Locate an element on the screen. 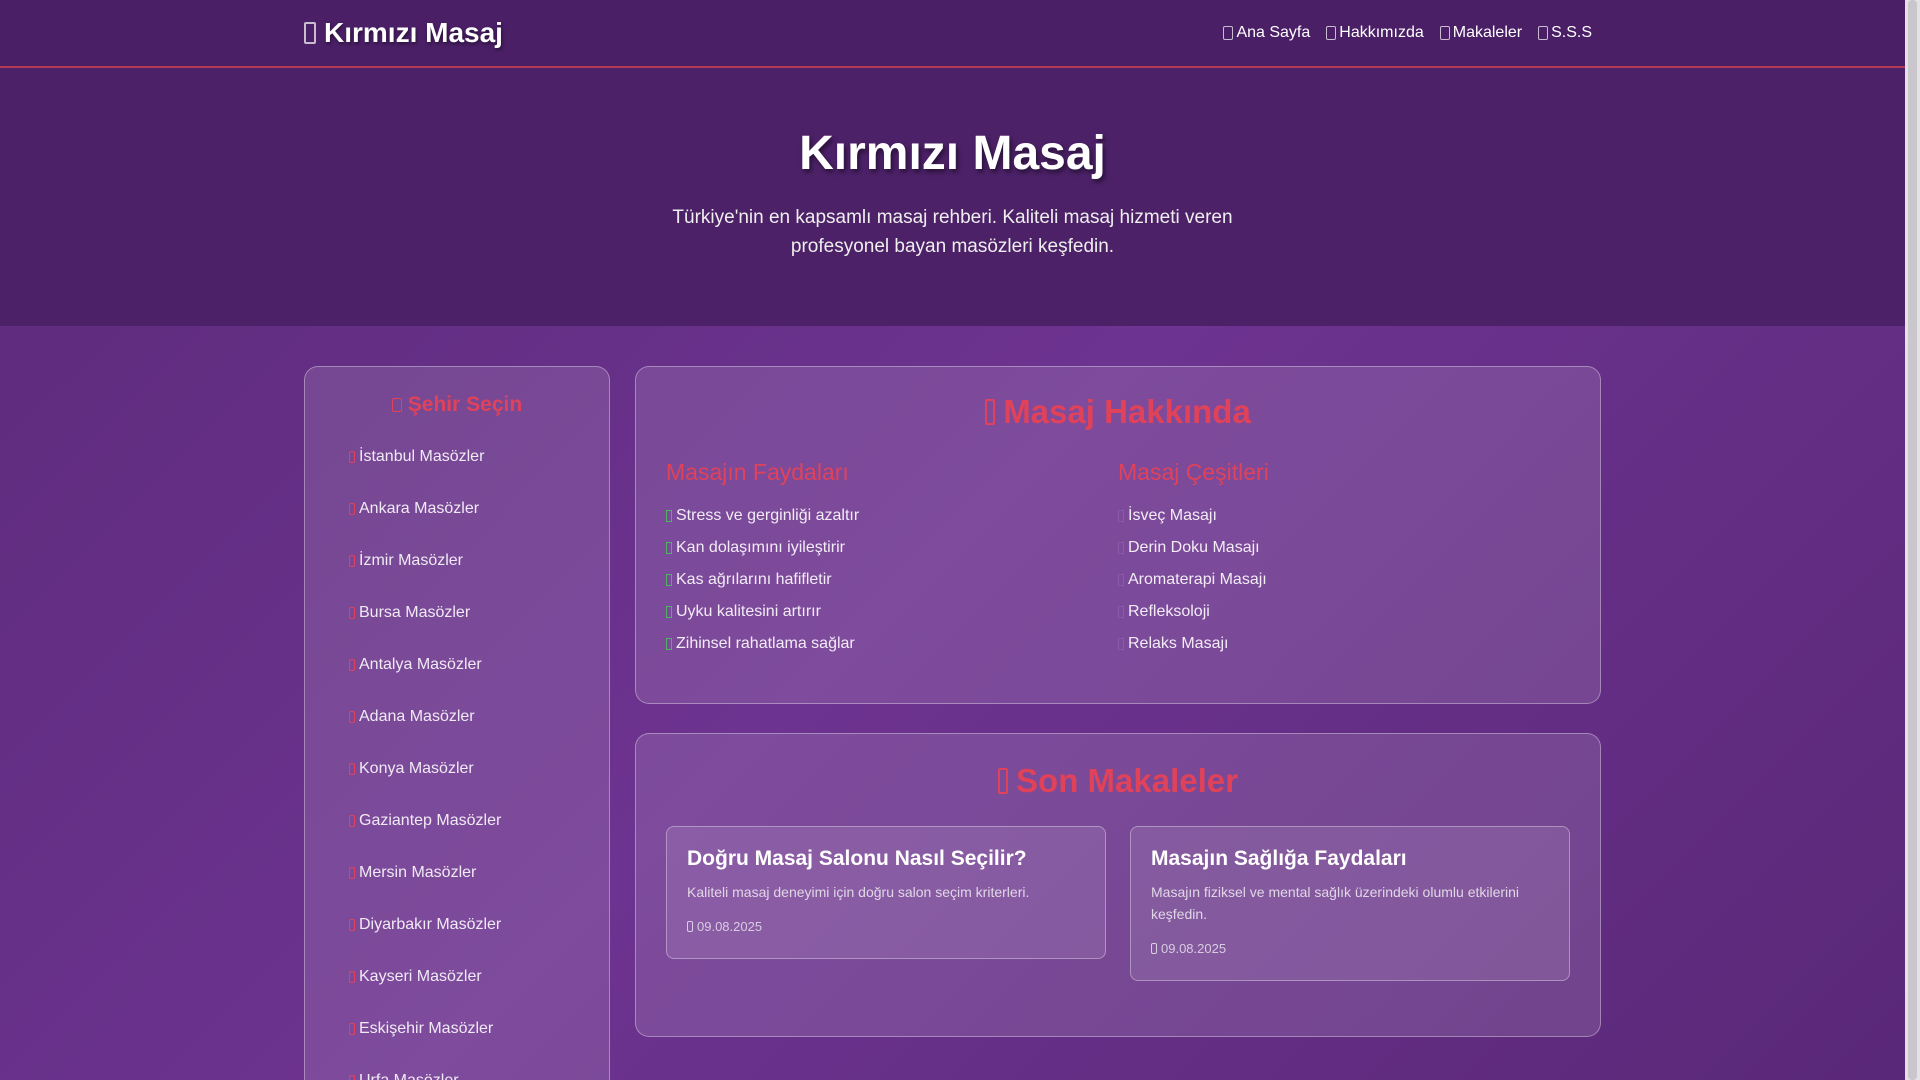  article-title: Masajın Sağlığa Faydaları is located at coordinates (1350, 859).